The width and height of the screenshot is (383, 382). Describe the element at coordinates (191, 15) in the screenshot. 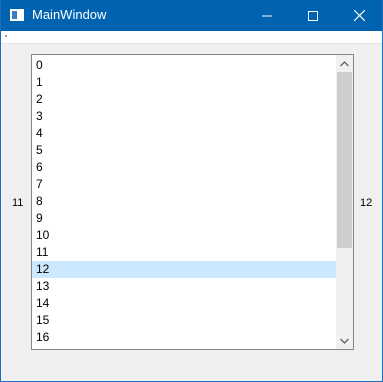

I see `title-bar: MainWindow` at that location.